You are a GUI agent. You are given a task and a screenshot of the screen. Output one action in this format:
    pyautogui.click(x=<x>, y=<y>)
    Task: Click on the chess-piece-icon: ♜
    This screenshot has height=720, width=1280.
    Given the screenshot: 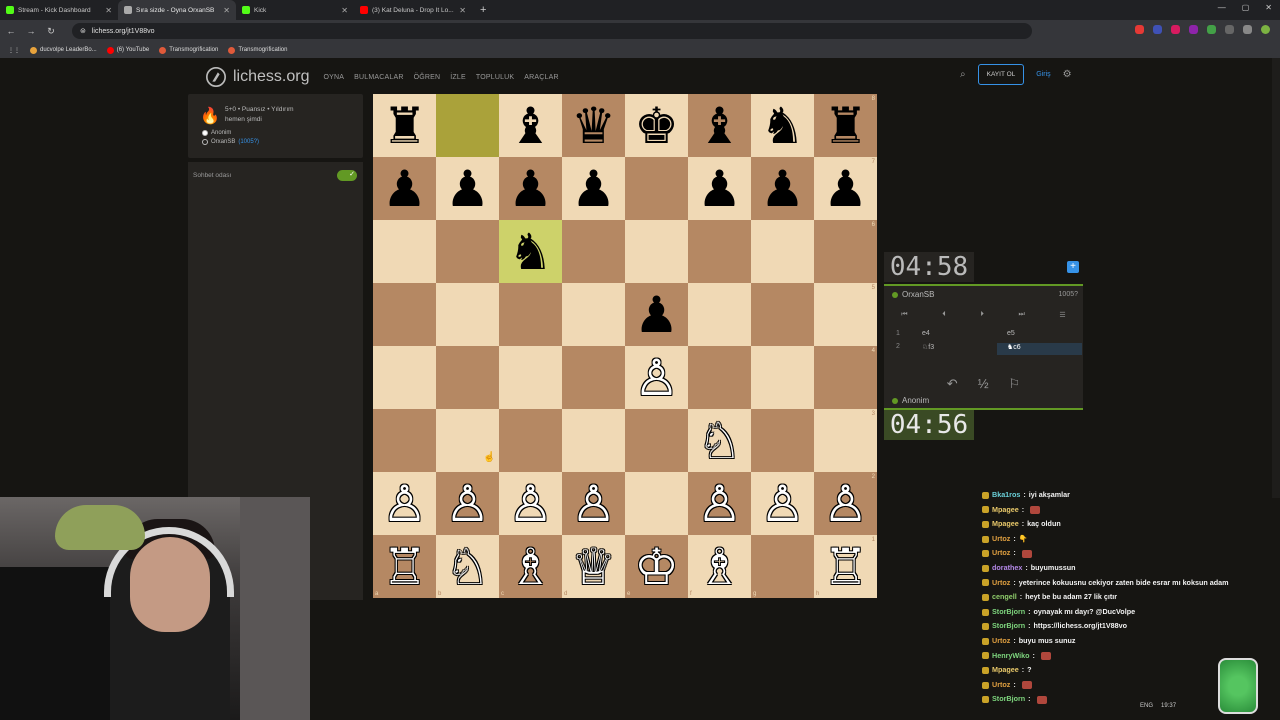 What is the action you would take?
    pyautogui.click(x=845, y=126)
    